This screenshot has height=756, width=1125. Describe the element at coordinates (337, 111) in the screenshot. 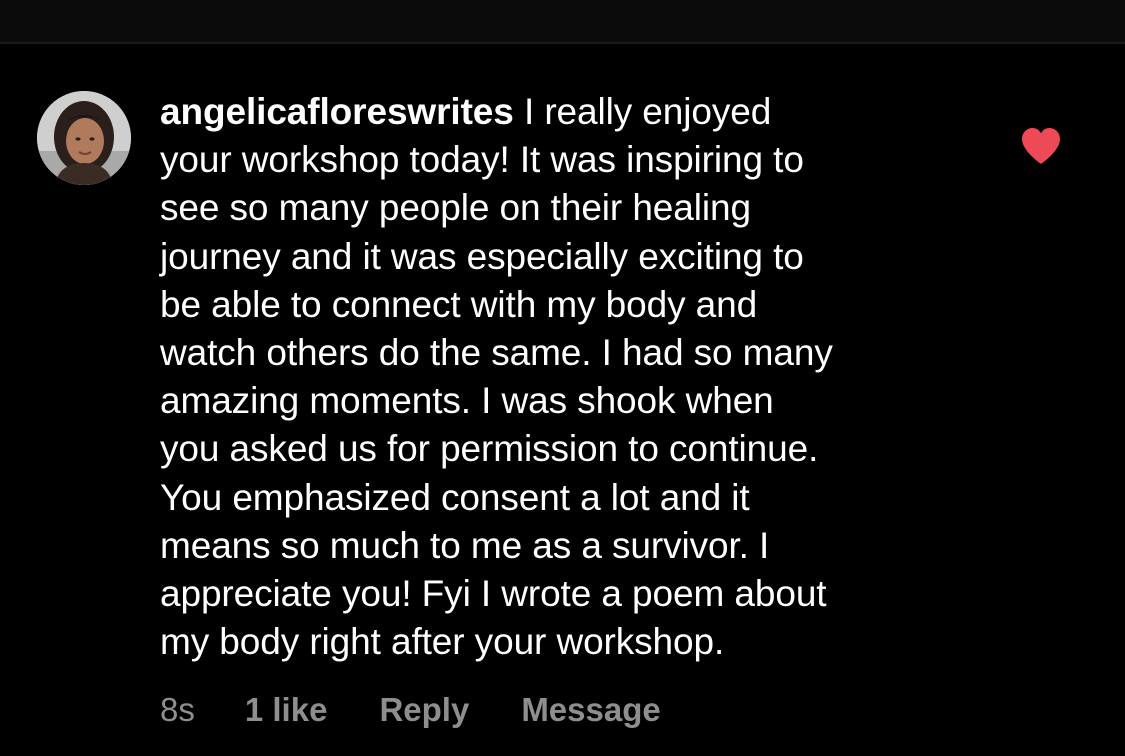

I see `comment-username: angelicafloreswrites` at that location.